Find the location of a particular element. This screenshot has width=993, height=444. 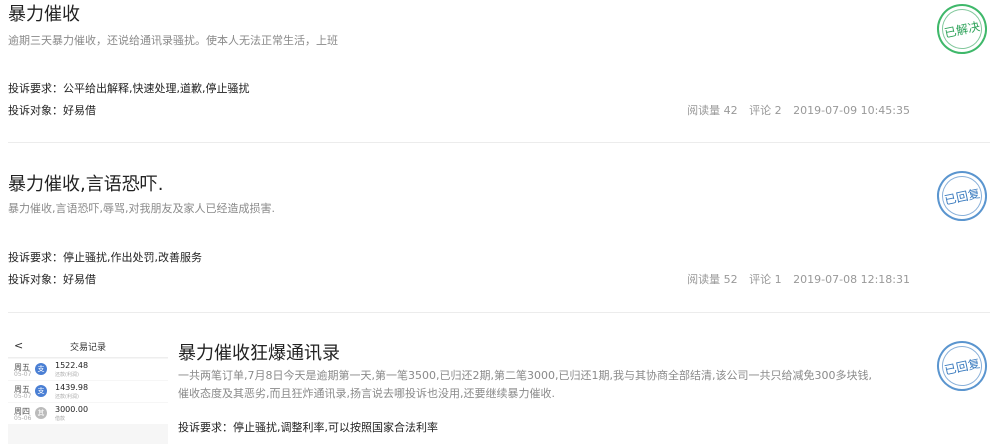

timestamp: 2019-07-08 12:18:31 is located at coordinates (851, 279).